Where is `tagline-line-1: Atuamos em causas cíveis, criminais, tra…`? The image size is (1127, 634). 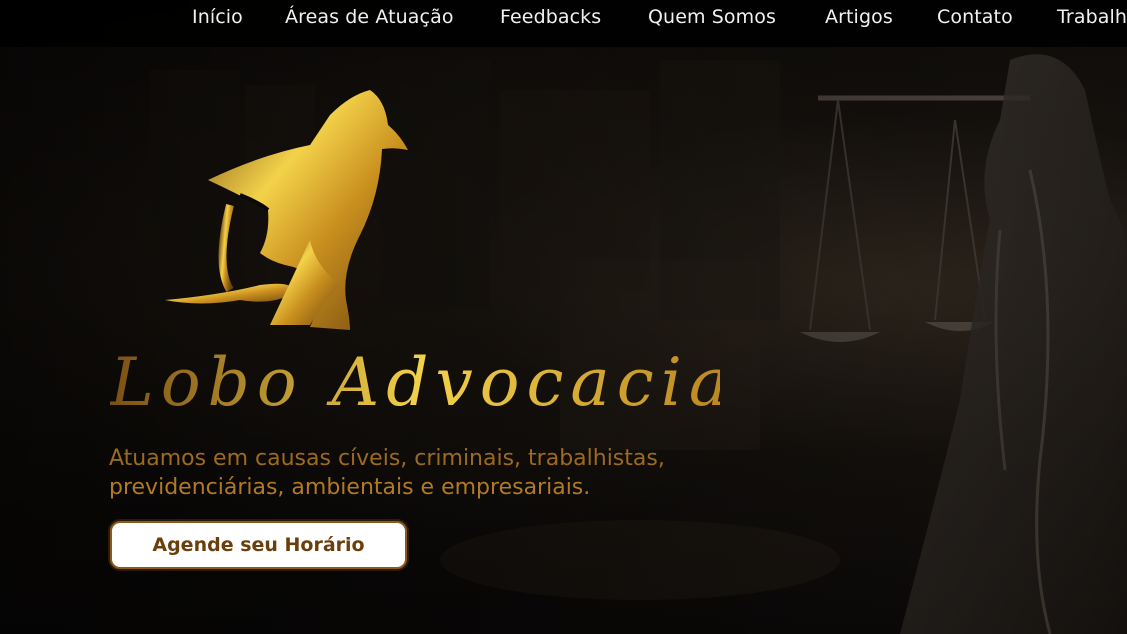
tagline-line-1: Atuamos em causas cíveis, criminais, tra… is located at coordinates (387, 458).